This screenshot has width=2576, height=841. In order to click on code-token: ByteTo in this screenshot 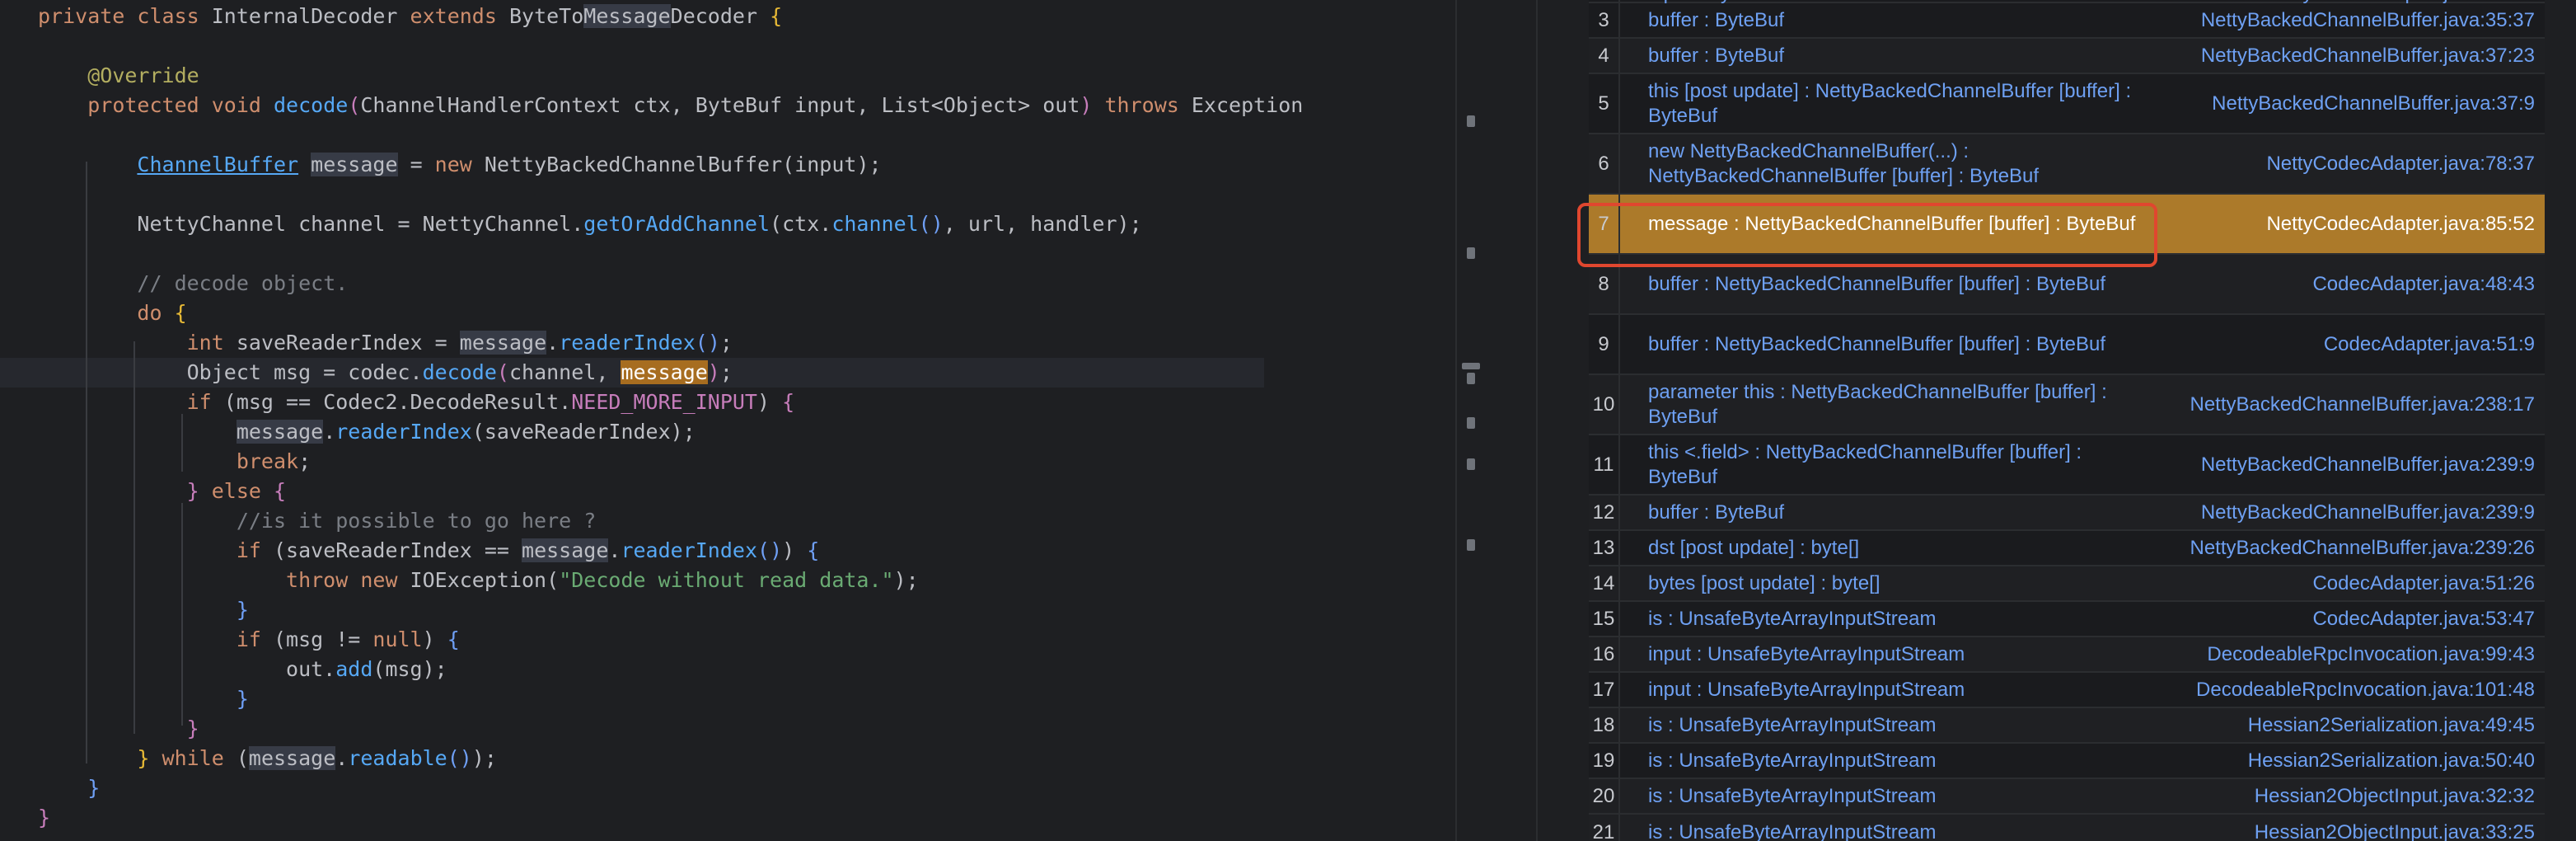, I will do `click(546, 16)`.